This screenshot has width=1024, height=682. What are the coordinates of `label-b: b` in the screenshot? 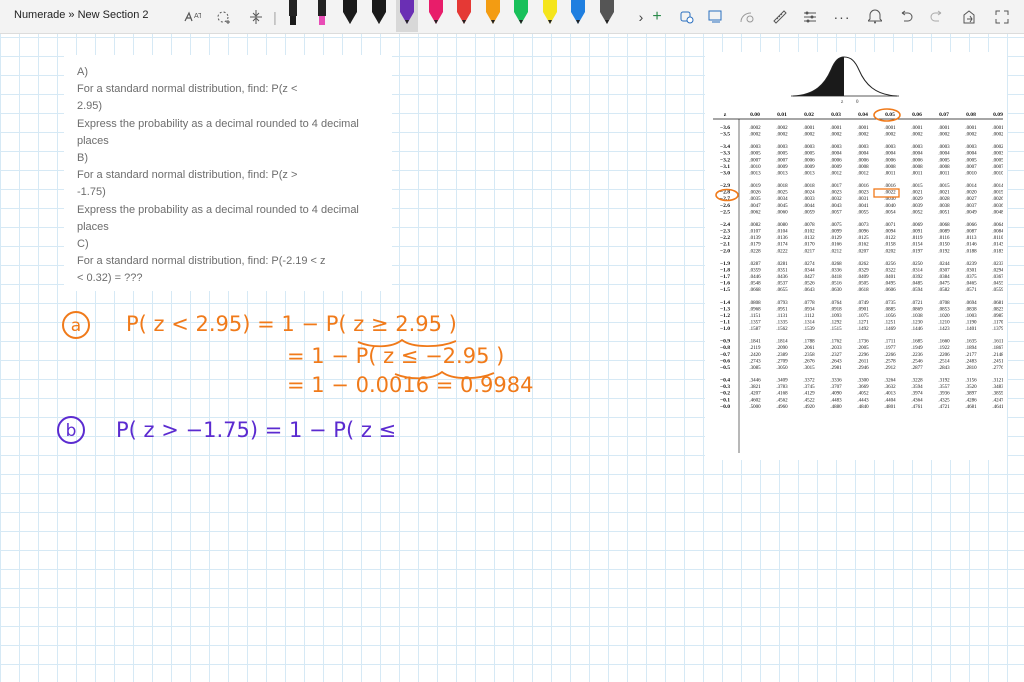 It's located at (71, 431).